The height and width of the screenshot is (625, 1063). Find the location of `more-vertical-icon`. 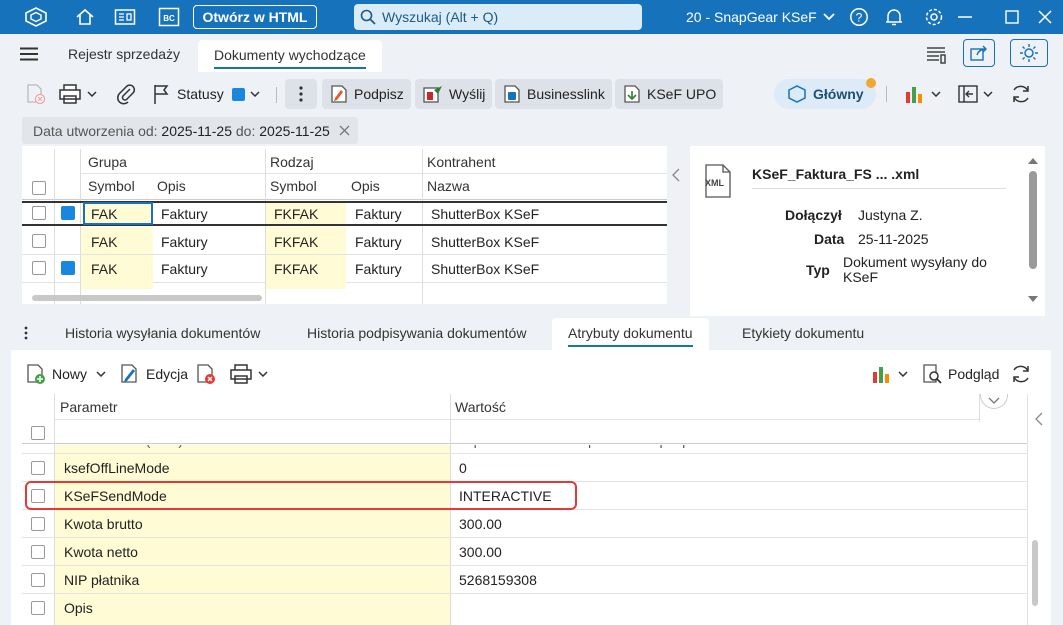

more-vertical-icon is located at coordinates (26, 333).